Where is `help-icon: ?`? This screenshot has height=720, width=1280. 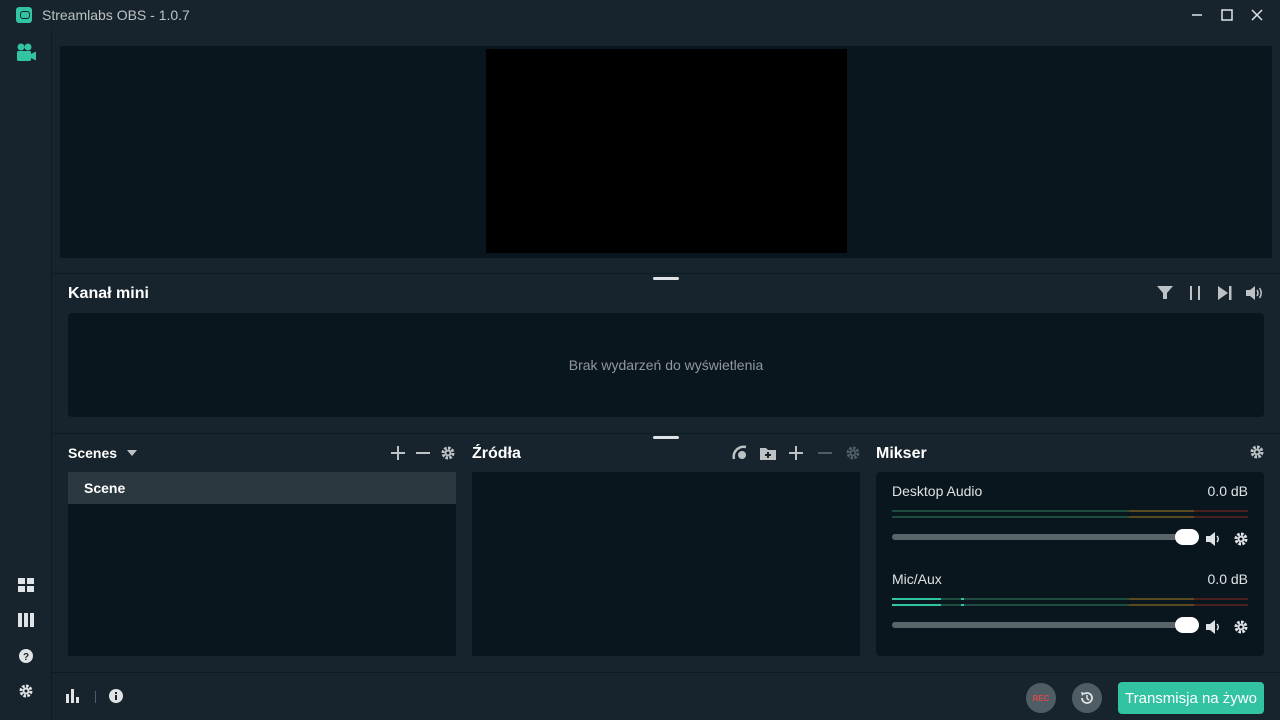
help-icon: ? is located at coordinates (26, 656).